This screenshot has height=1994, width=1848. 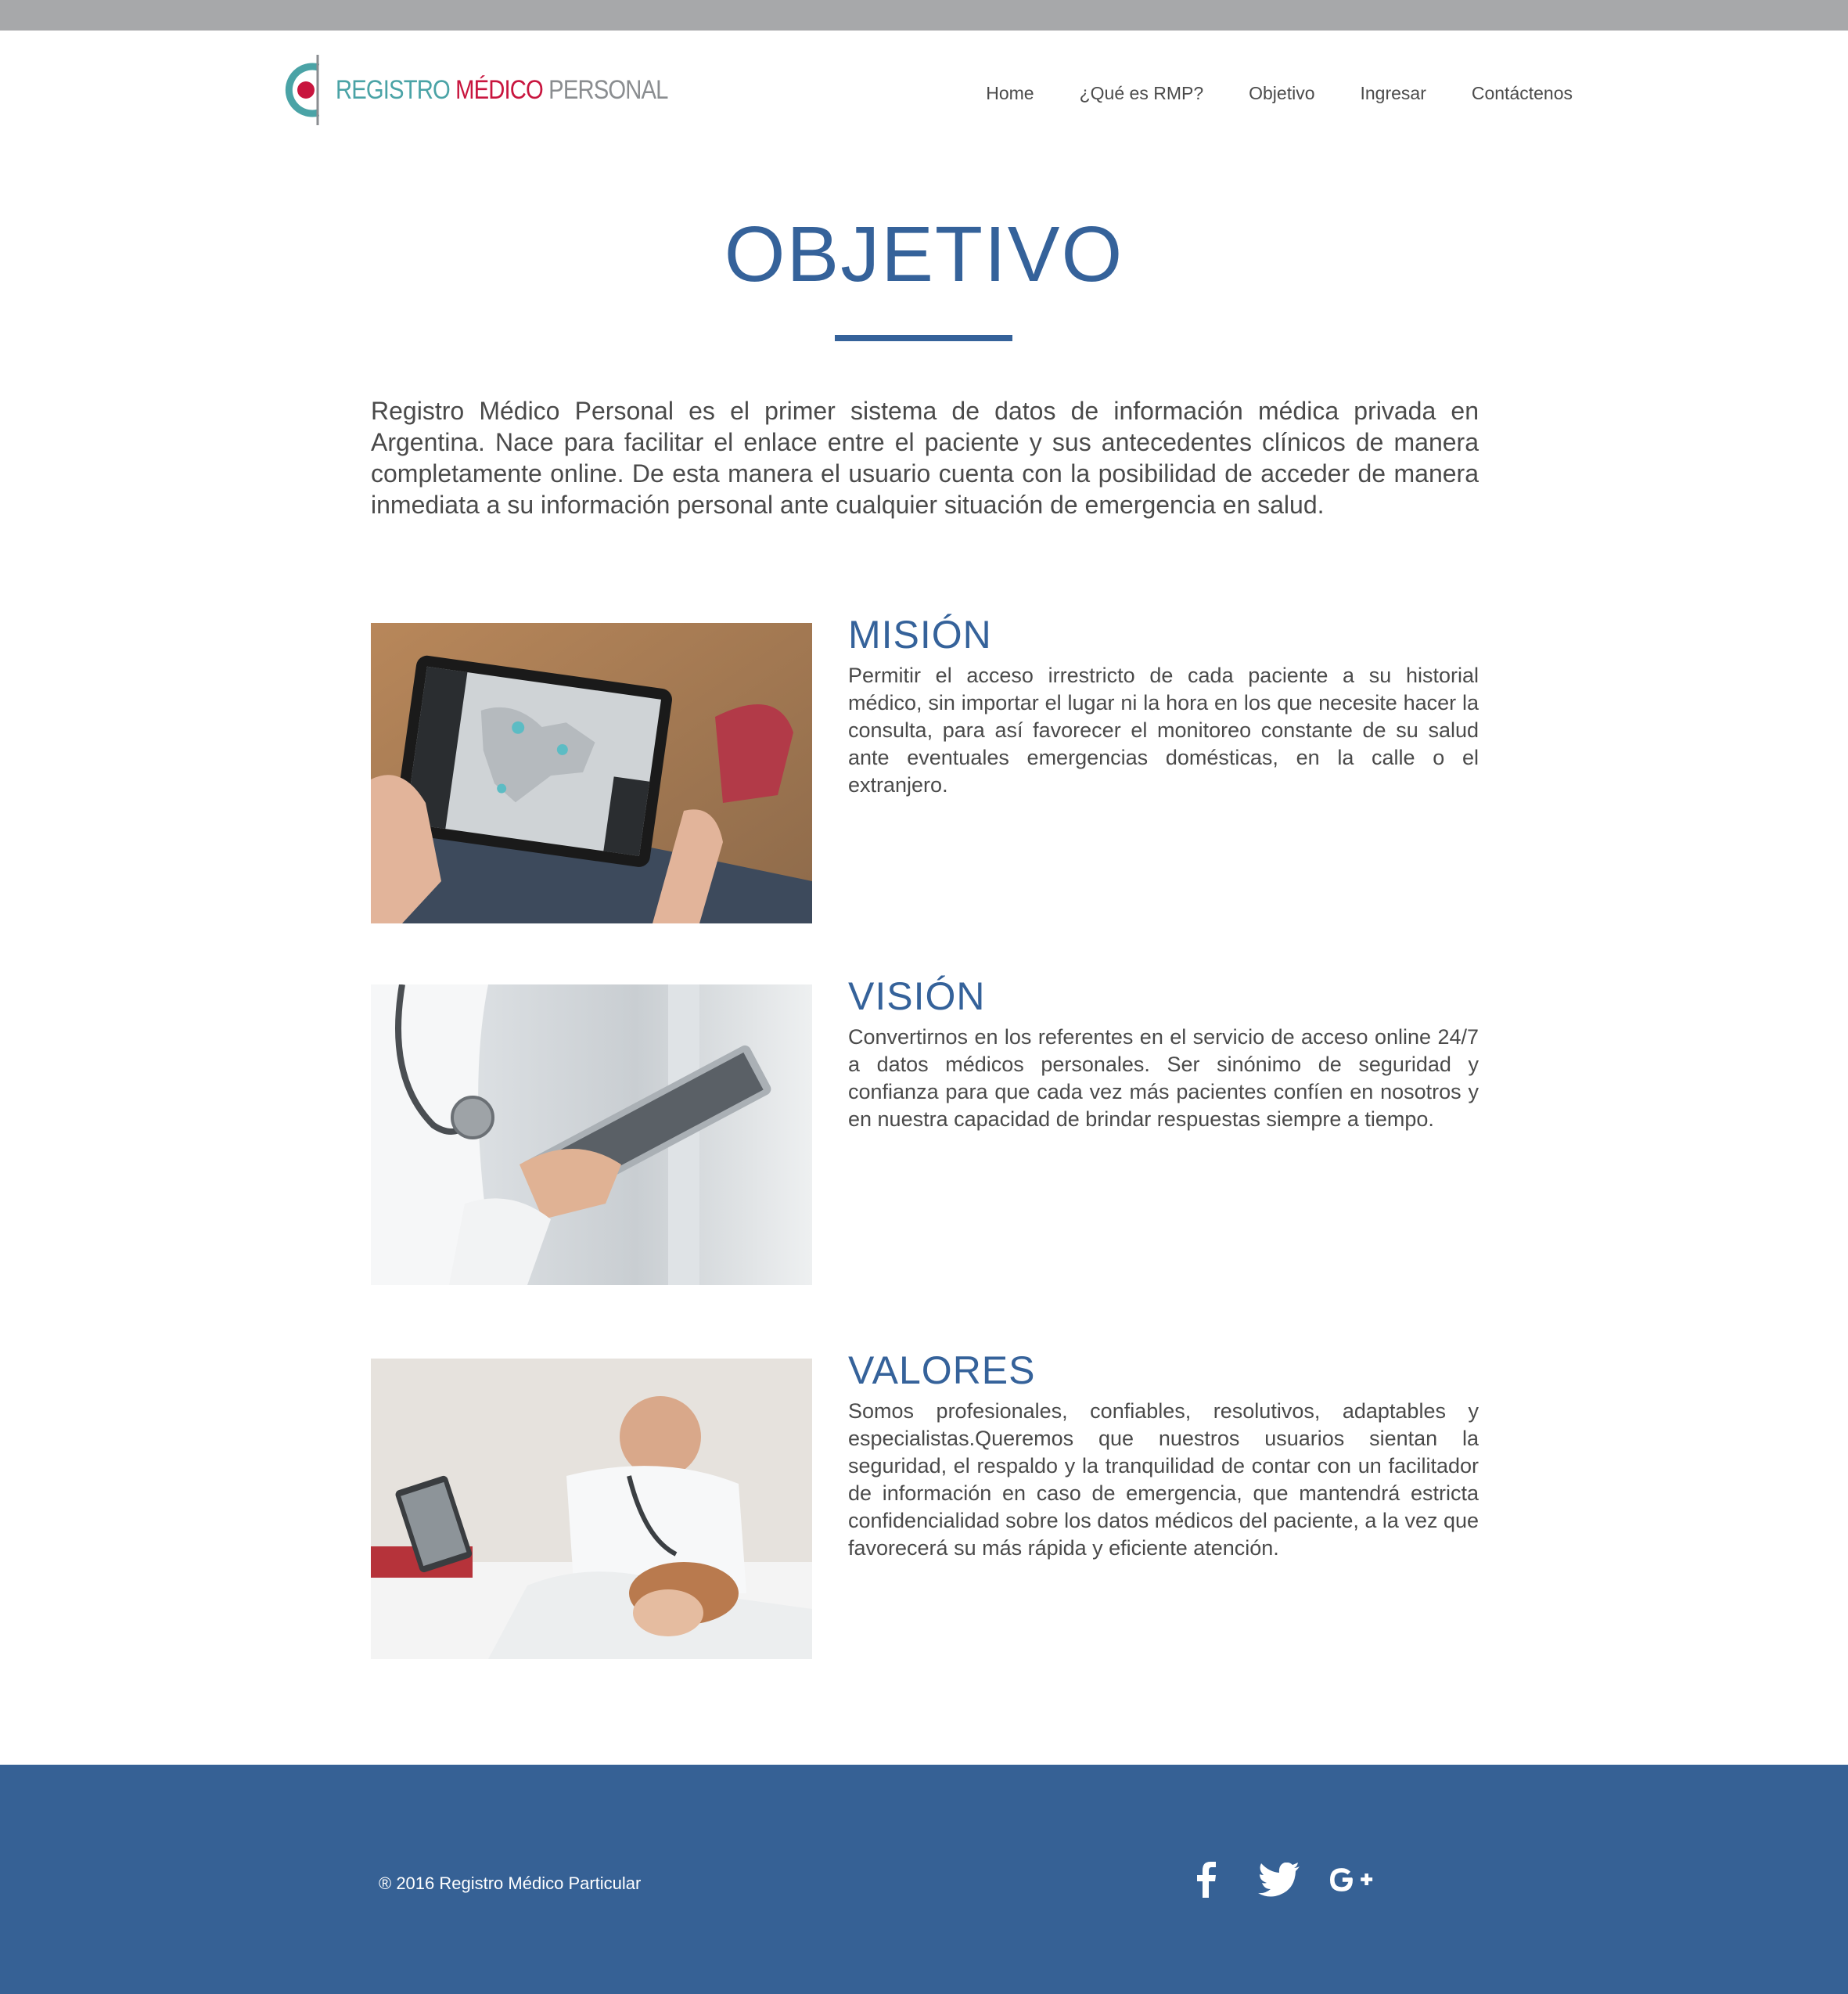 What do you see at coordinates (1010, 93) in the screenshot?
I see `nav-home: Home` at bounding box center [1010, 93].